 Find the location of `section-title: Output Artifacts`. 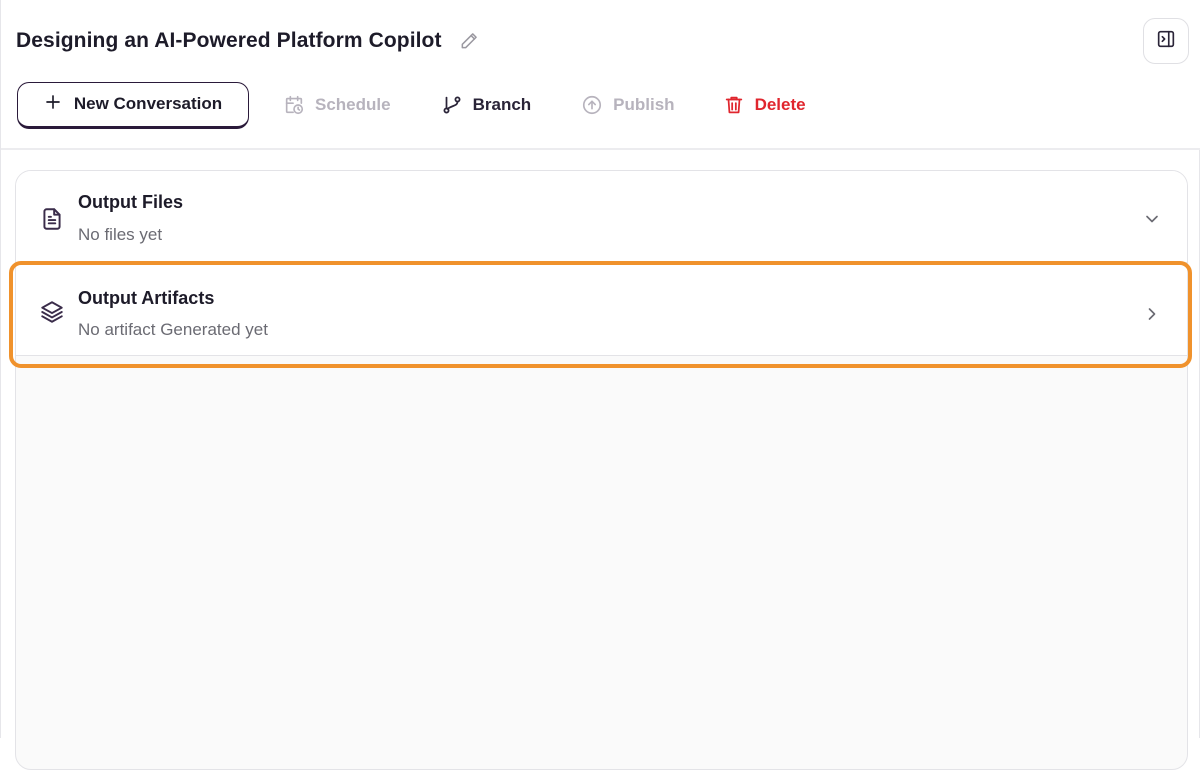

section-title: Output Artifacts is located at coordinates (146, 298).